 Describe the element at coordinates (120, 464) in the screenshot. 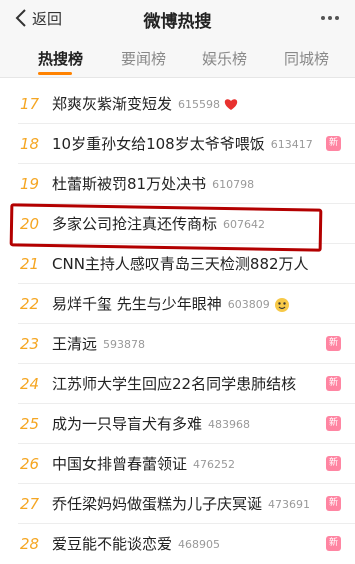

I see `topic-text: 中国女排曾春蕾领证` at that location.